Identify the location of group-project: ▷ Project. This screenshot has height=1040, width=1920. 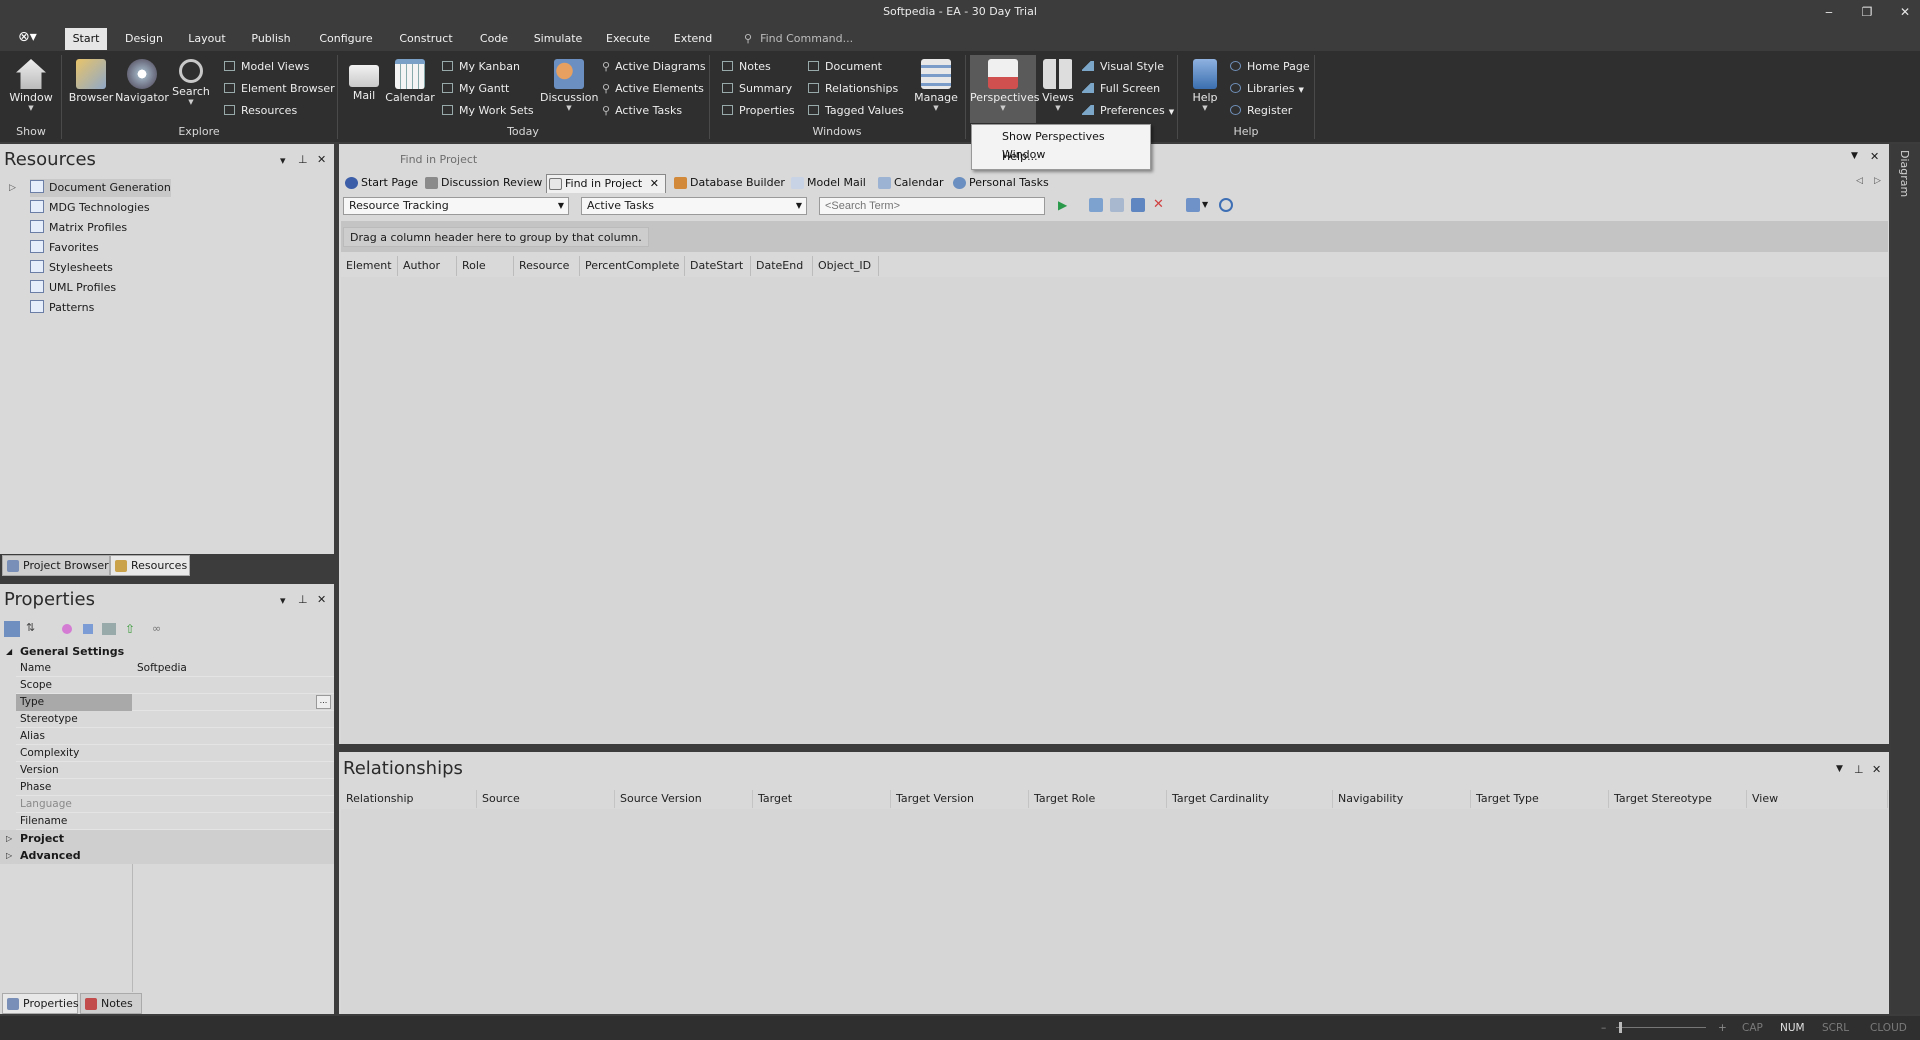
(167, 838).